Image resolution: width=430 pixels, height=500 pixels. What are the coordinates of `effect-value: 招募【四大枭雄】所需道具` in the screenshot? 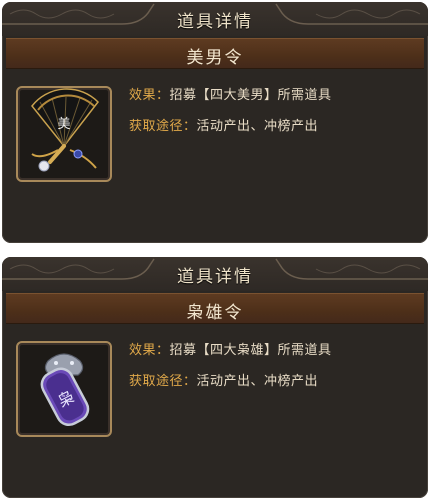 It's located at (250, 350).